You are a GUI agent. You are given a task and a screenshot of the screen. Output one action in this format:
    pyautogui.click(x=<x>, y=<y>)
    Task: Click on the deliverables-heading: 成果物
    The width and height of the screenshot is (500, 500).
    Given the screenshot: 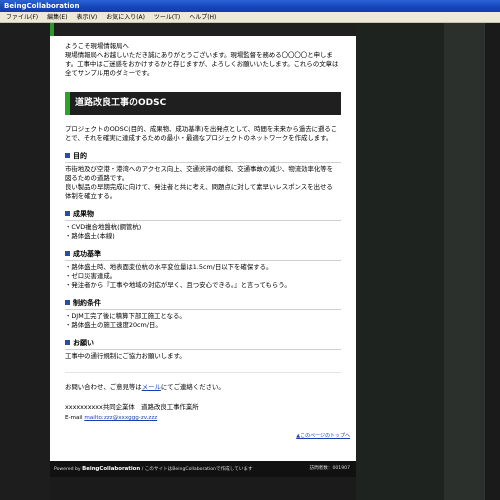 What is the action you would take?
    pyautogui.click(x=79, y=214)
    